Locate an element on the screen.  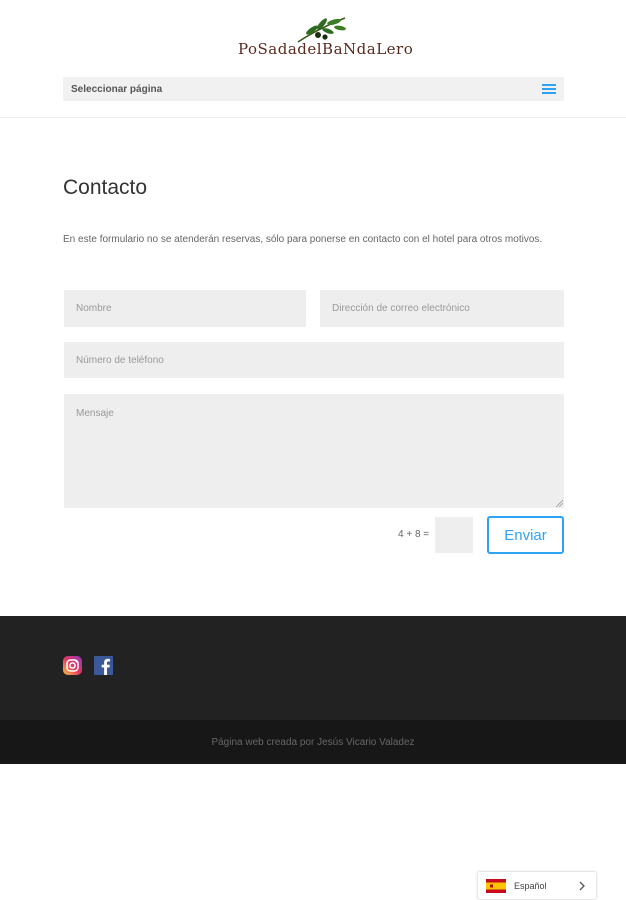
page-title: Contacto is located at coordinates (105, 187).